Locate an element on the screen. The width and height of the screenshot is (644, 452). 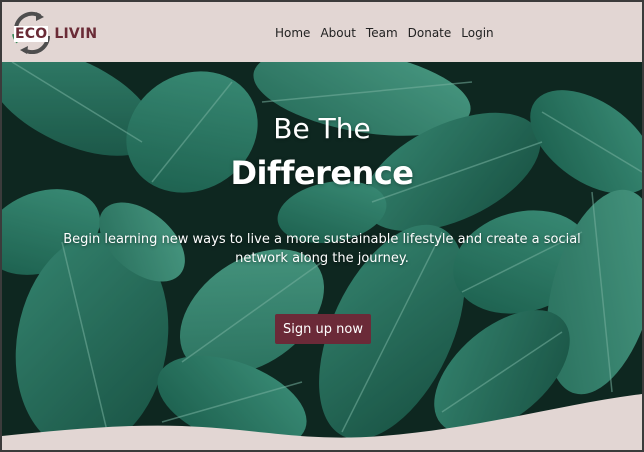
logo-livin-text: LIVIN is located at coordinates (76, 34).